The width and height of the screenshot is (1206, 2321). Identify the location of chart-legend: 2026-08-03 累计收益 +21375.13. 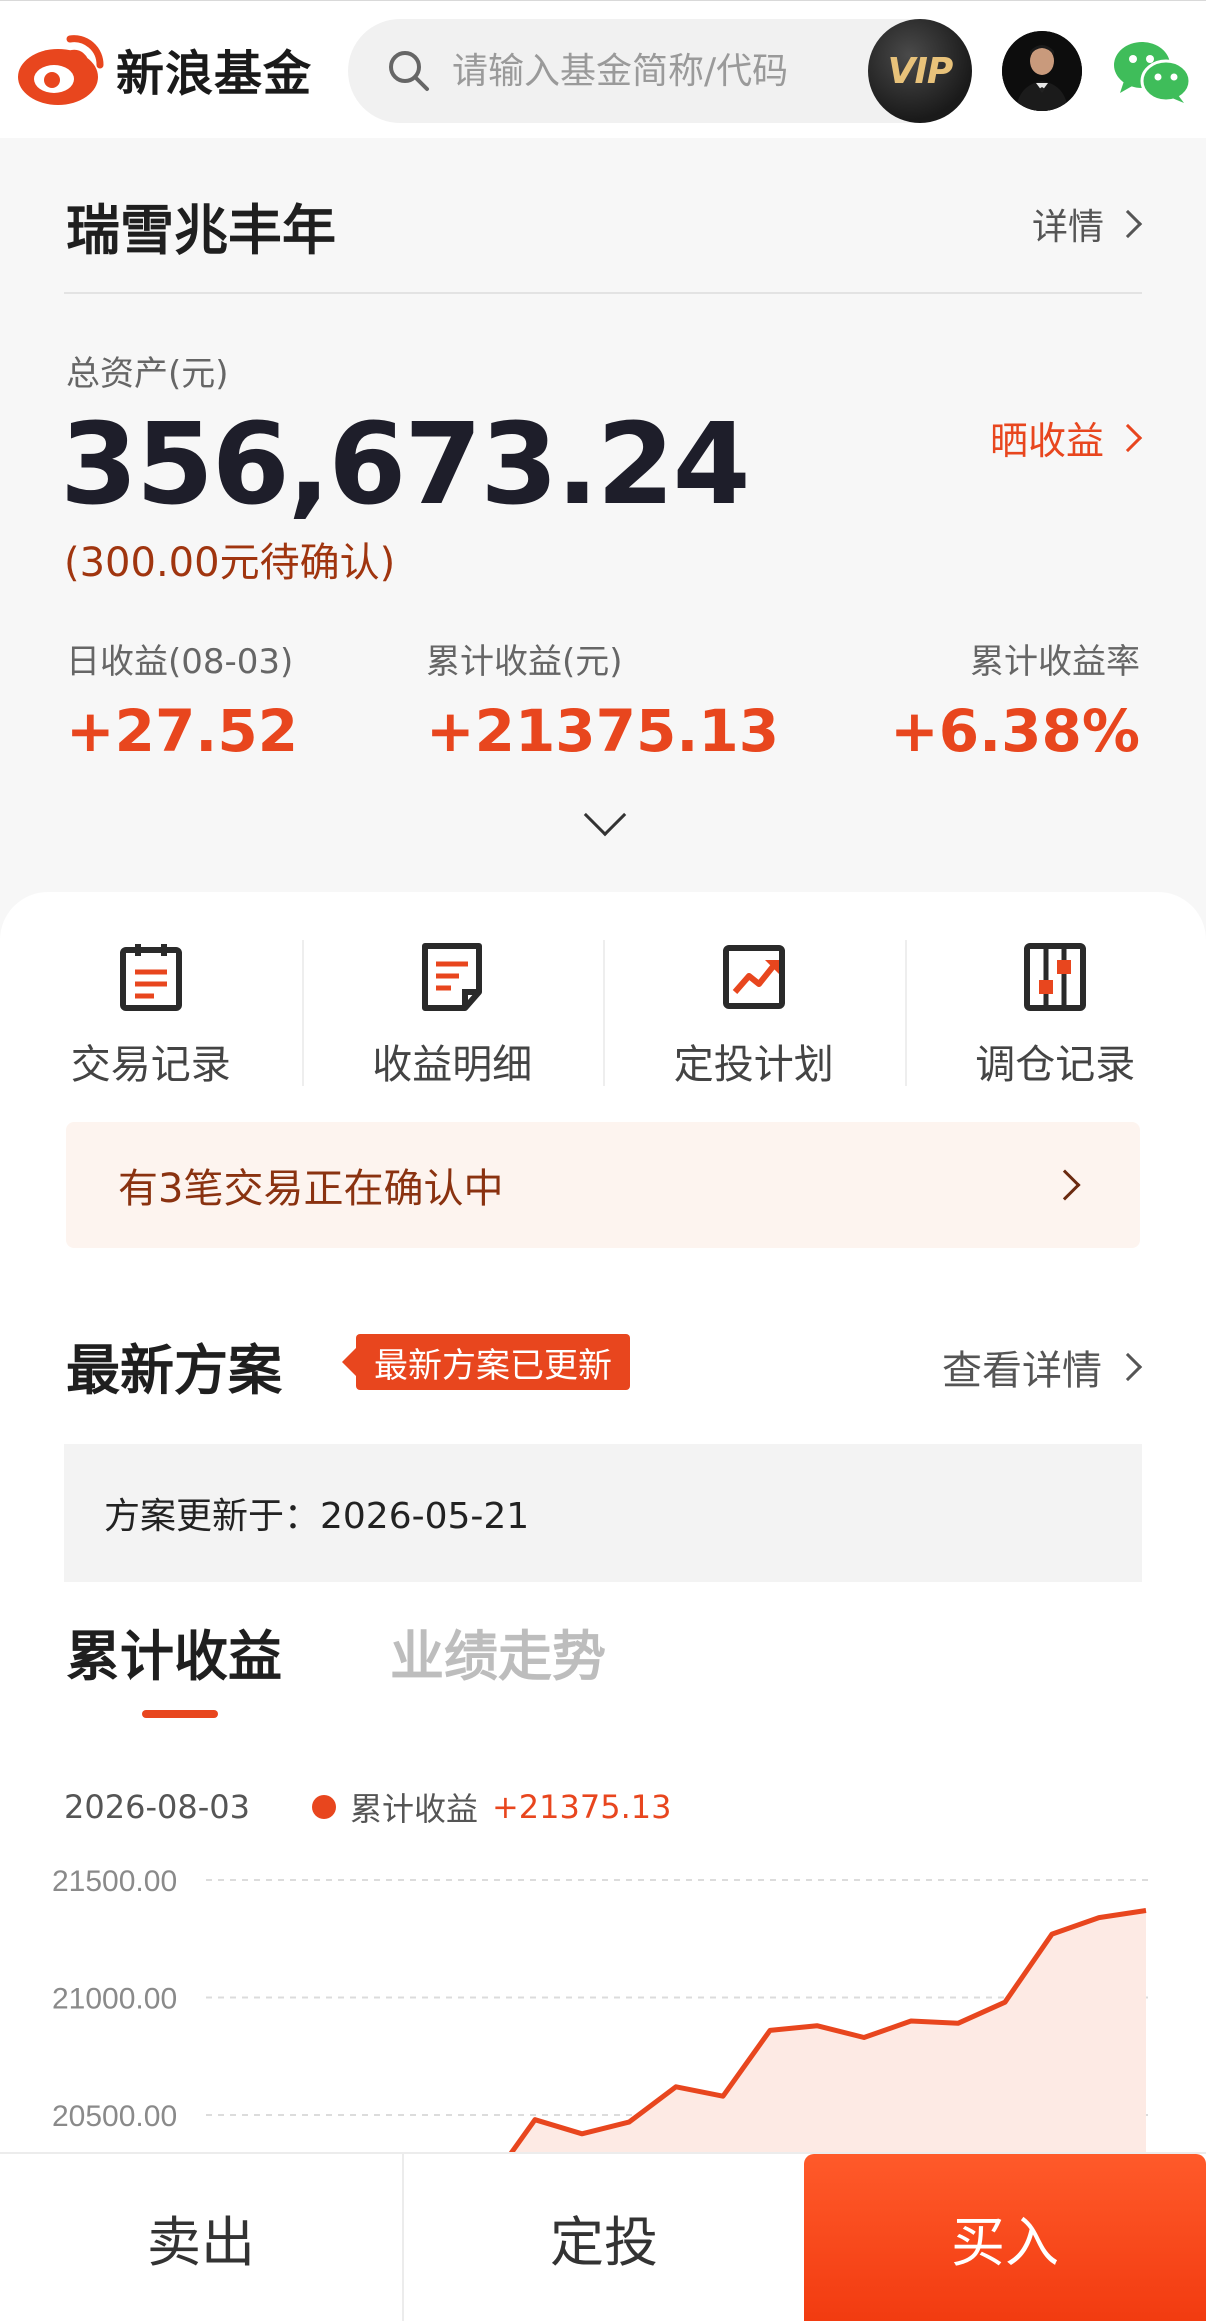
(367, 1807).